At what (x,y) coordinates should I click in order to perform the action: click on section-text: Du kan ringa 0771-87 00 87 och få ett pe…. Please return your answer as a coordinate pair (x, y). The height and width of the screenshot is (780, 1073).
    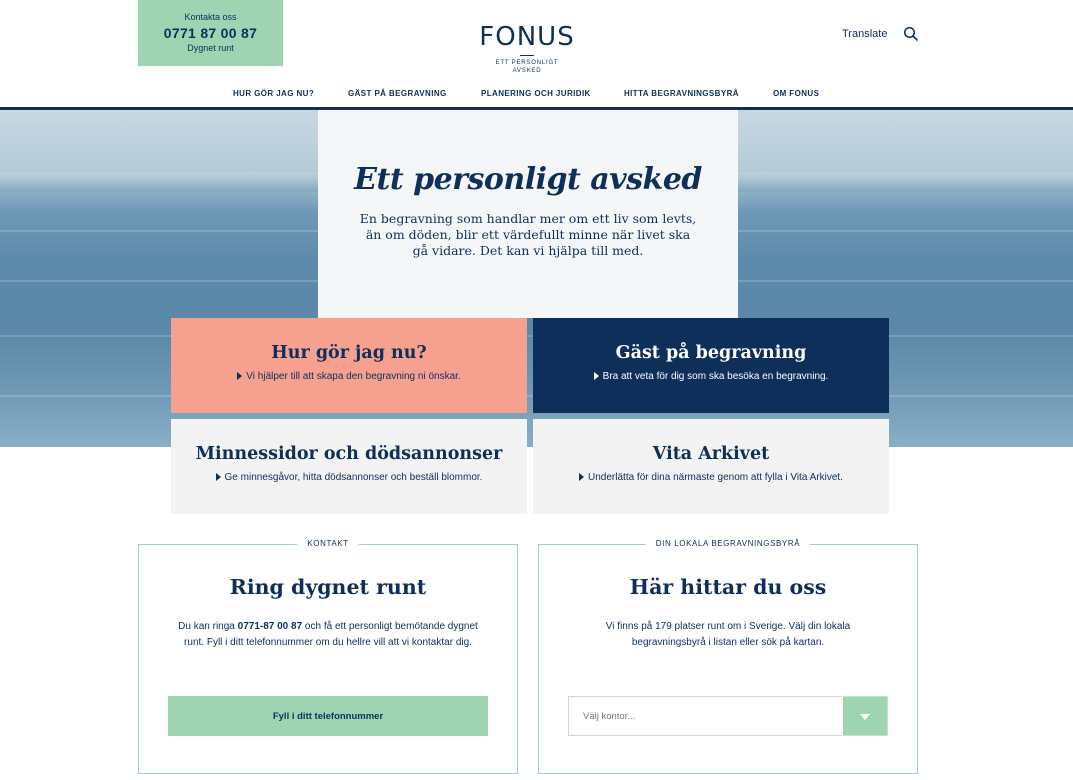
    Looking at the image, I should click on (328, 634).